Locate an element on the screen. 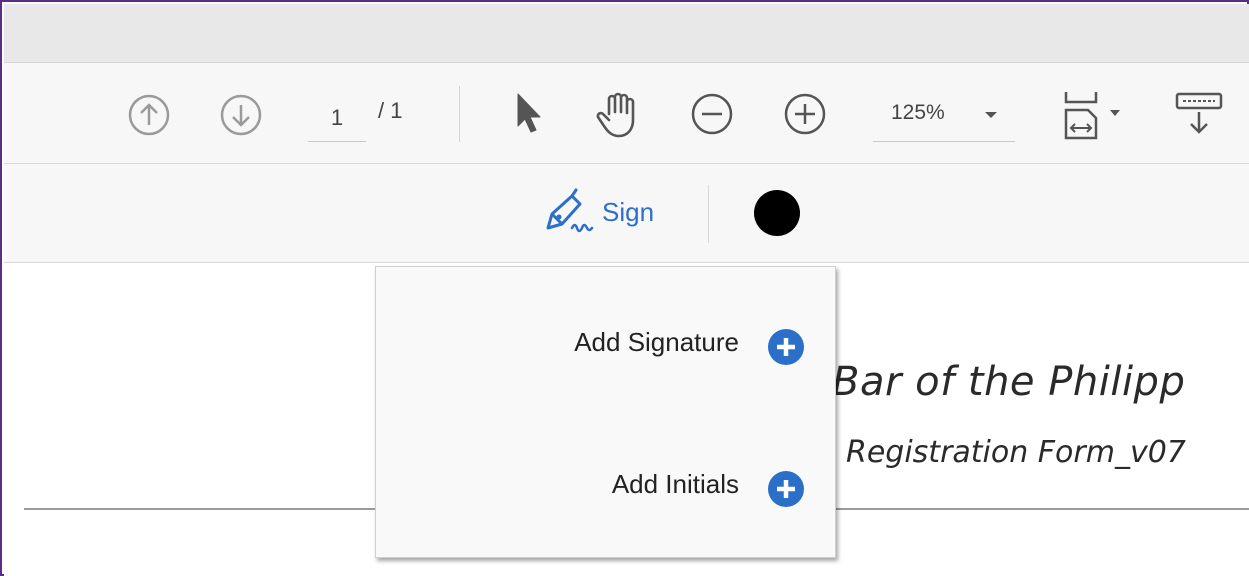 This screenshot has width=1249, height=576. toolbar-divider is located at coordinates (459, 114).